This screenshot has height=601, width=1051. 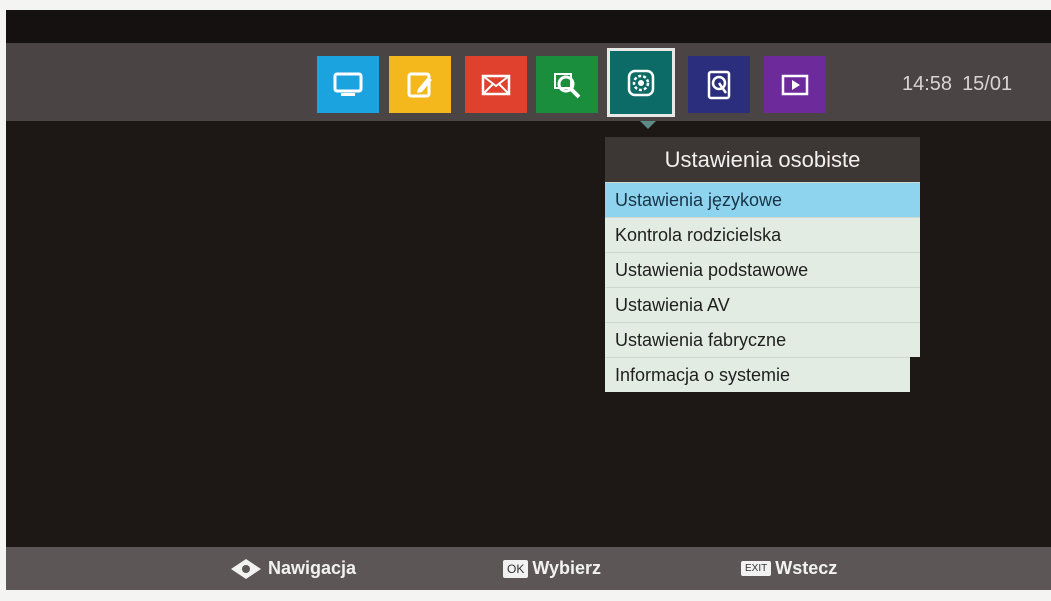 What do you see at coordinates (567, 568) in the screenshot?
I see `hint-ok-label: Wybierz` at bounding box center [567, 568].